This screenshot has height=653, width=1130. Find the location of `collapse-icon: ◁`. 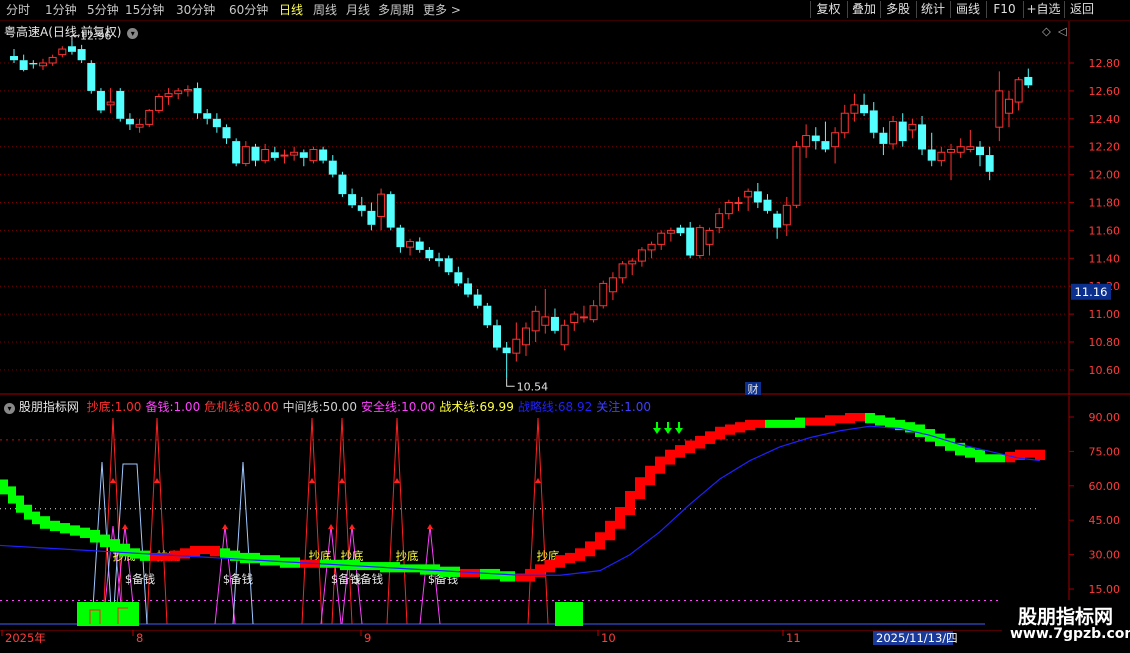

collapse-icon: ◁ is located at coordinates (1062, 31).